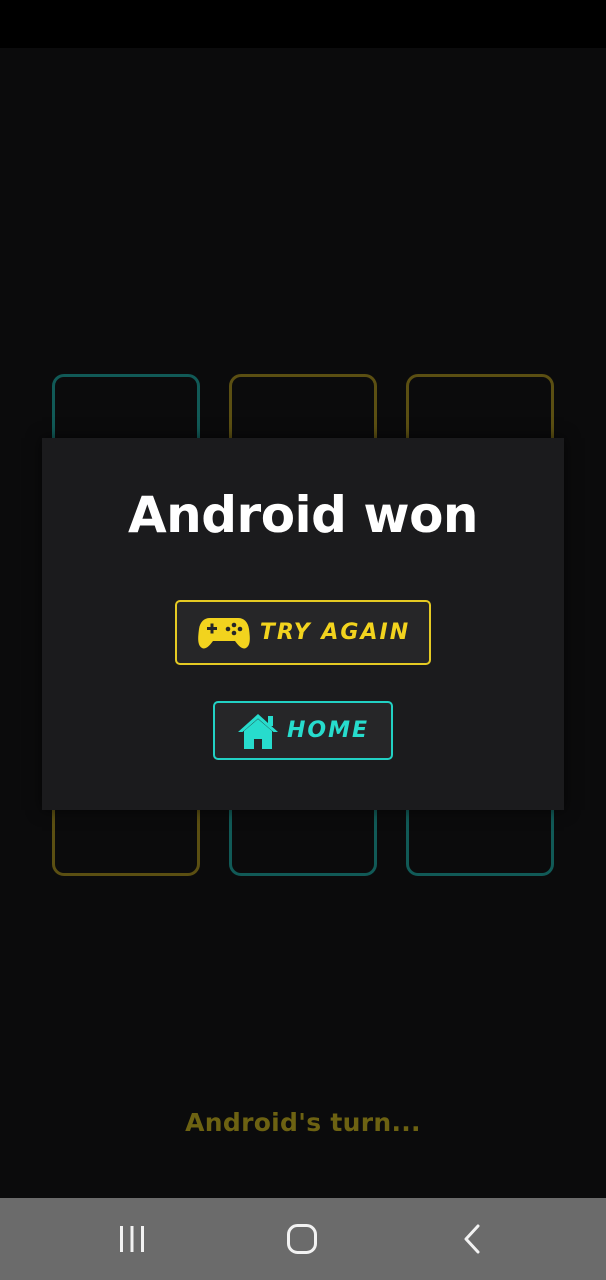  Describe the element at coordinates (303, 515) in the screenshot. I see `result-title: Android won` at that location.